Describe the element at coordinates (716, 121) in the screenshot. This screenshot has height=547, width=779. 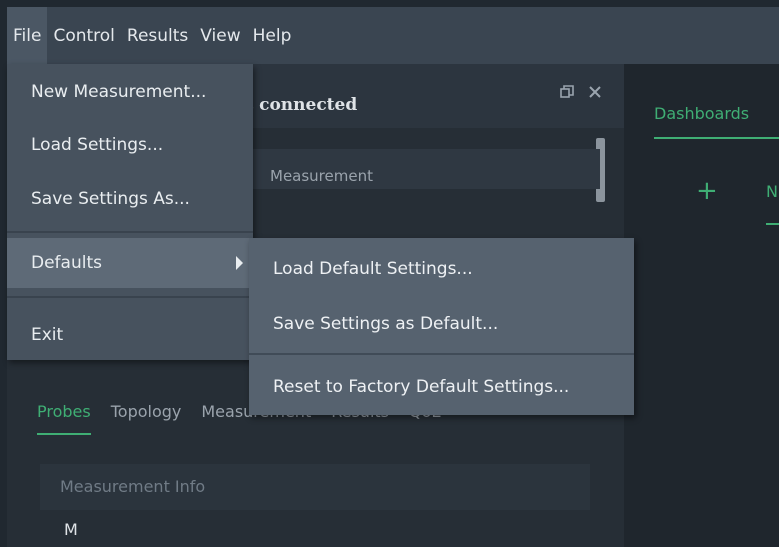
I see `tab-dashboards: Dashboards` at that location.